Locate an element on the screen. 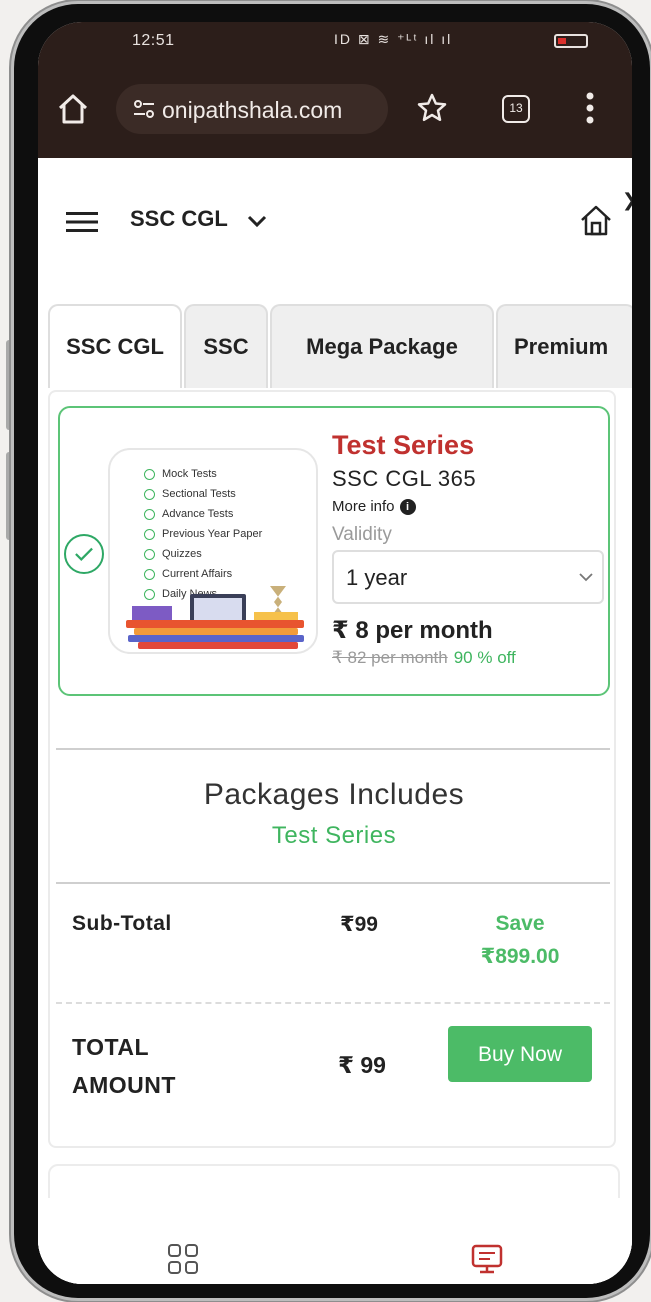 The width and height of the screenshot is (651, 1302). old-price-row: ₹ 82 per month 90 % off is located at coordinates (424, 658).